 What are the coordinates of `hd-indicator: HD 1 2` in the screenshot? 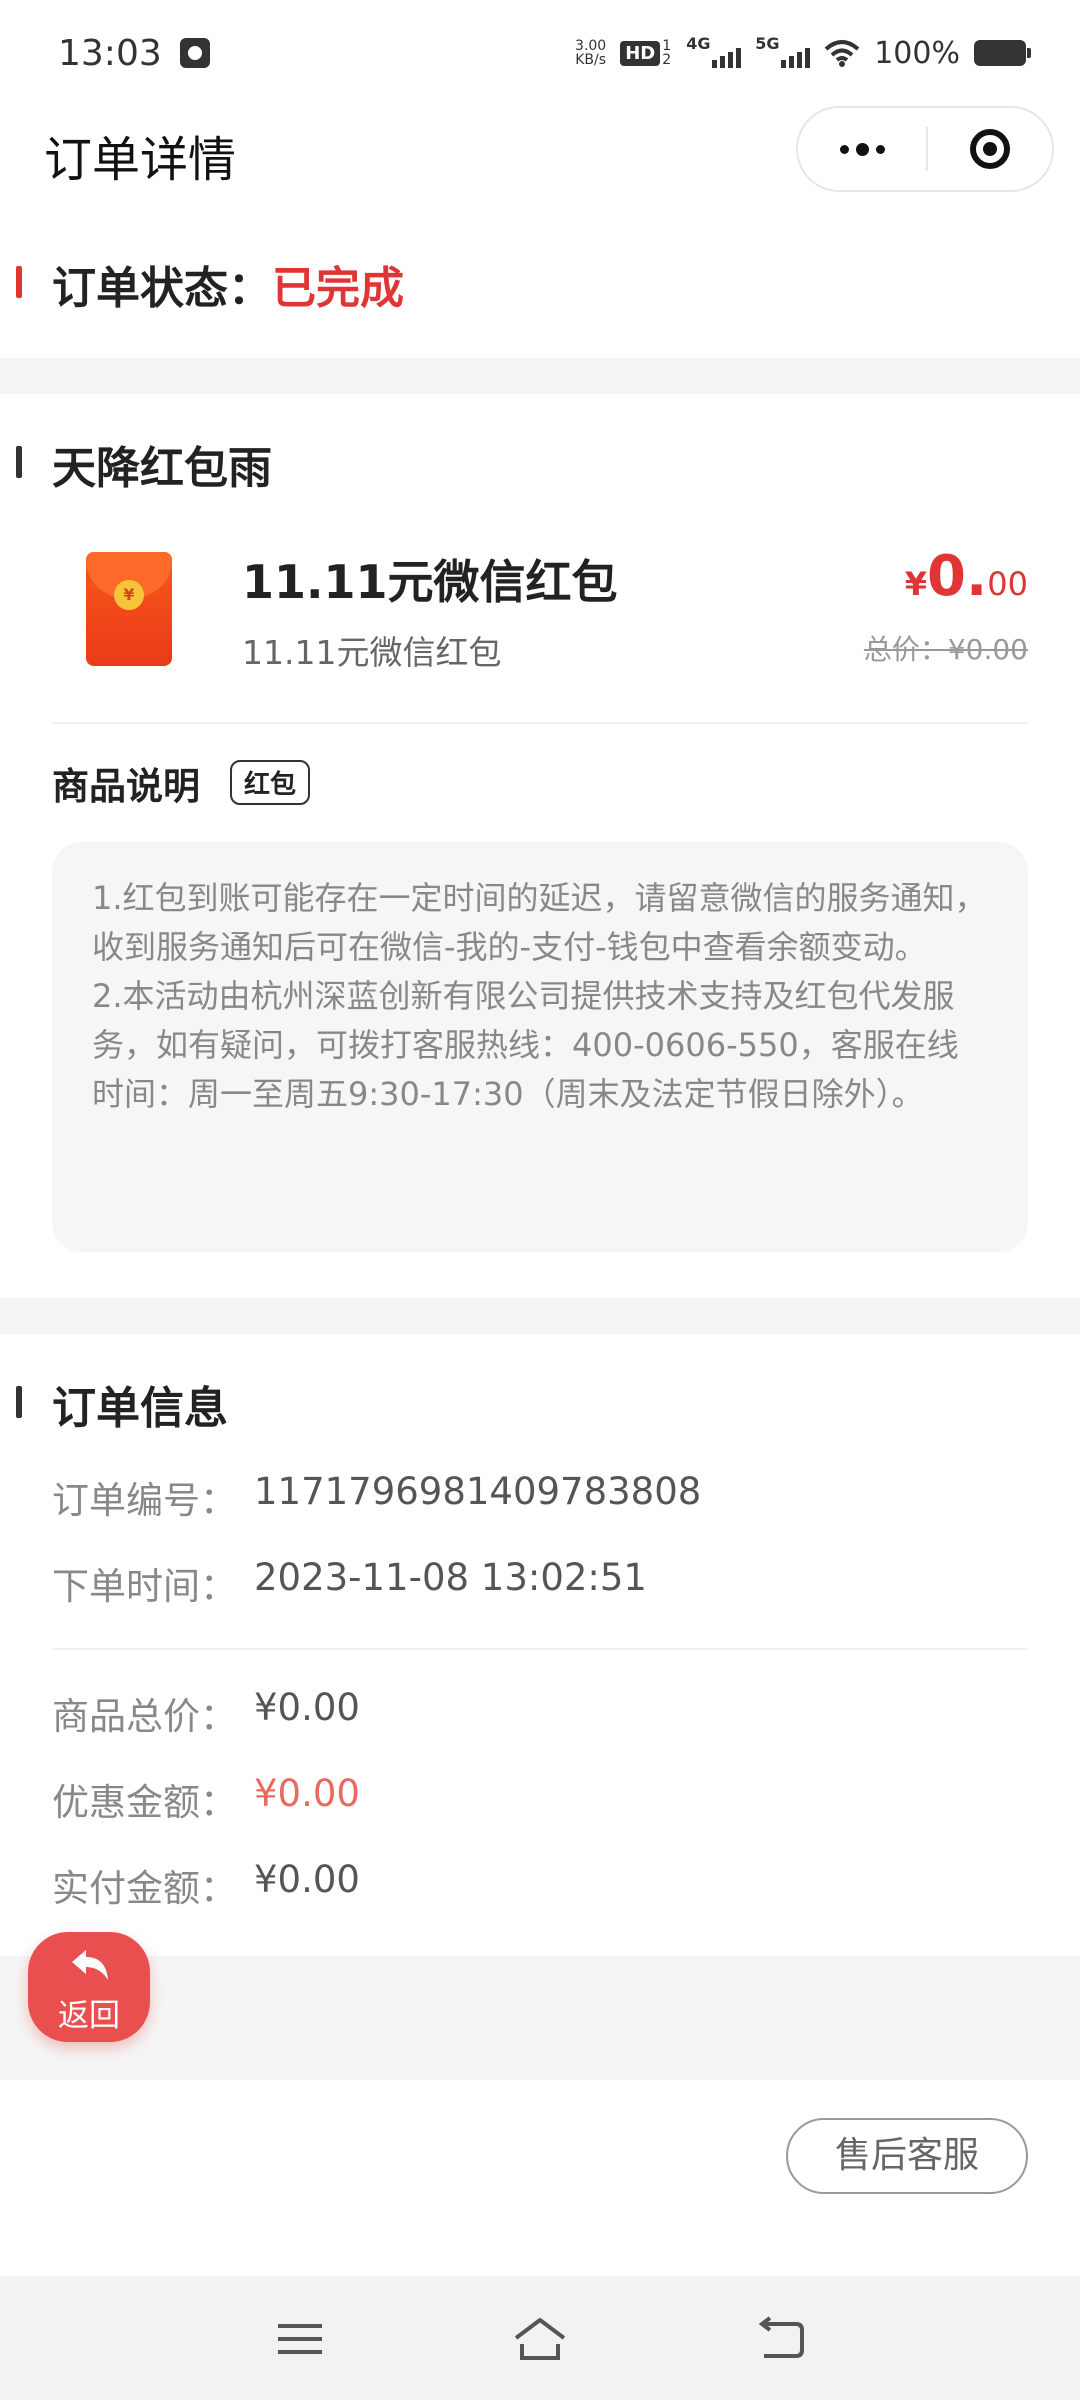 It's located at (646, 53).